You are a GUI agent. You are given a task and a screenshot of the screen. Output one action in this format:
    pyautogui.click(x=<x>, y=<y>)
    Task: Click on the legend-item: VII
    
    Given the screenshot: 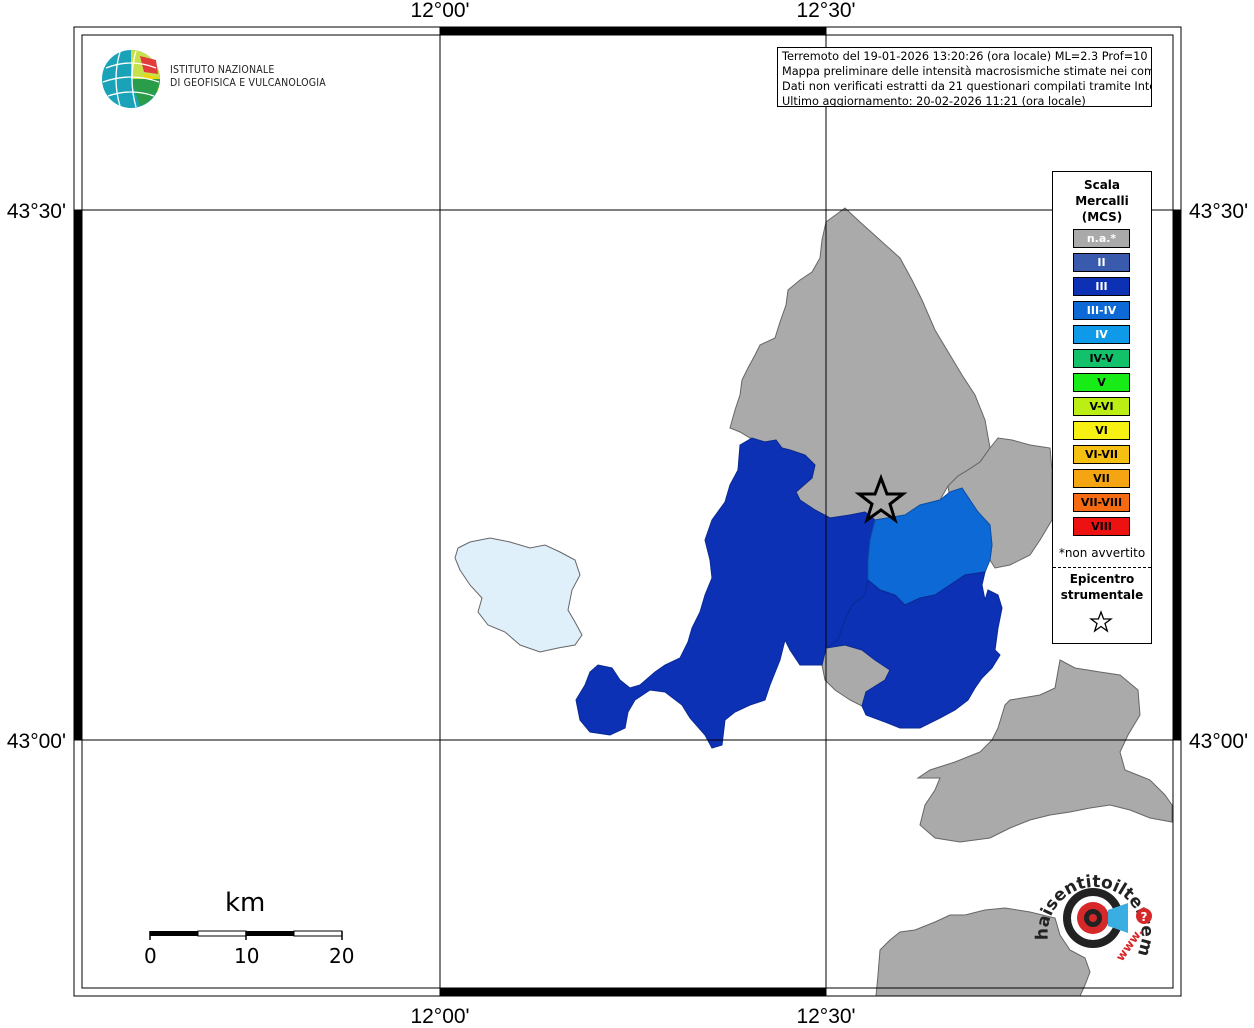 What is the action you would take?
    pyautogui.click(x=1101, y=478)
    